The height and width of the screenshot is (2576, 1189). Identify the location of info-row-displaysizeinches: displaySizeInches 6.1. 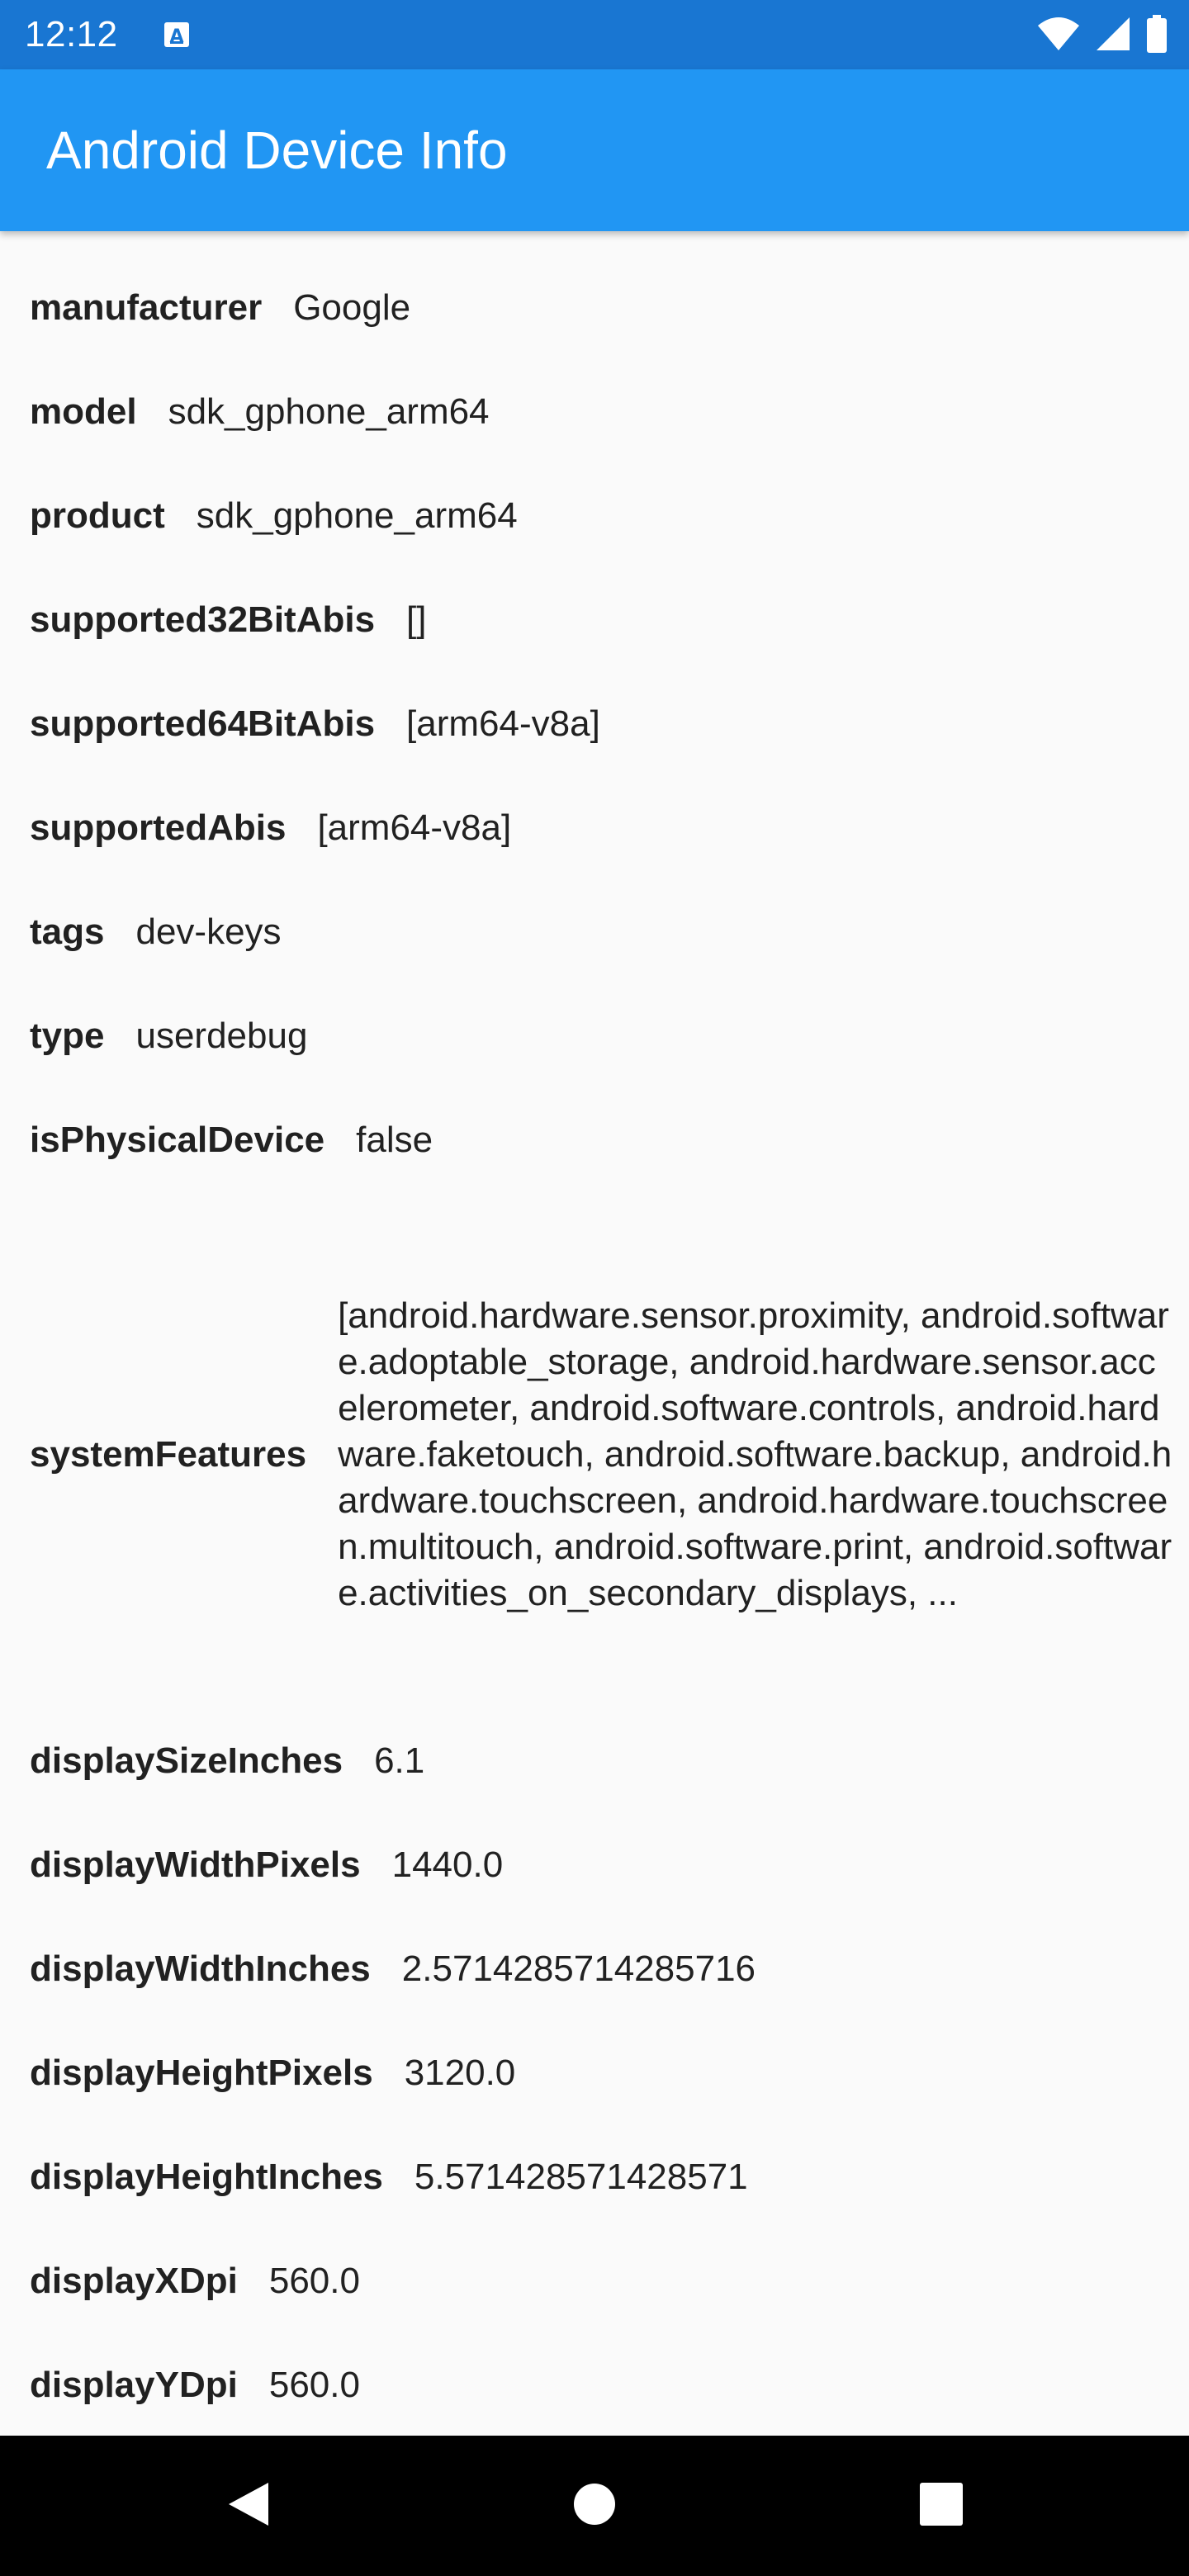
(607, 1761).